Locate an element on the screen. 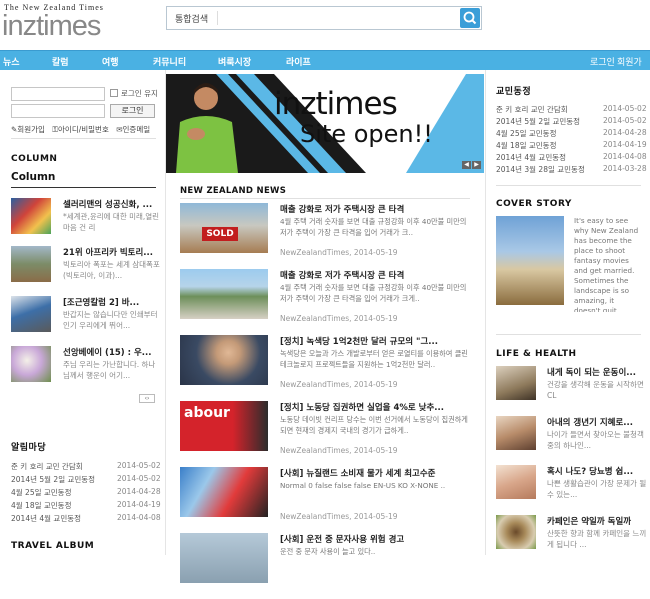 The width and height of the screenshot is (650, 599). nav-item-travel: 여행 is located at coordinates (110, 61).